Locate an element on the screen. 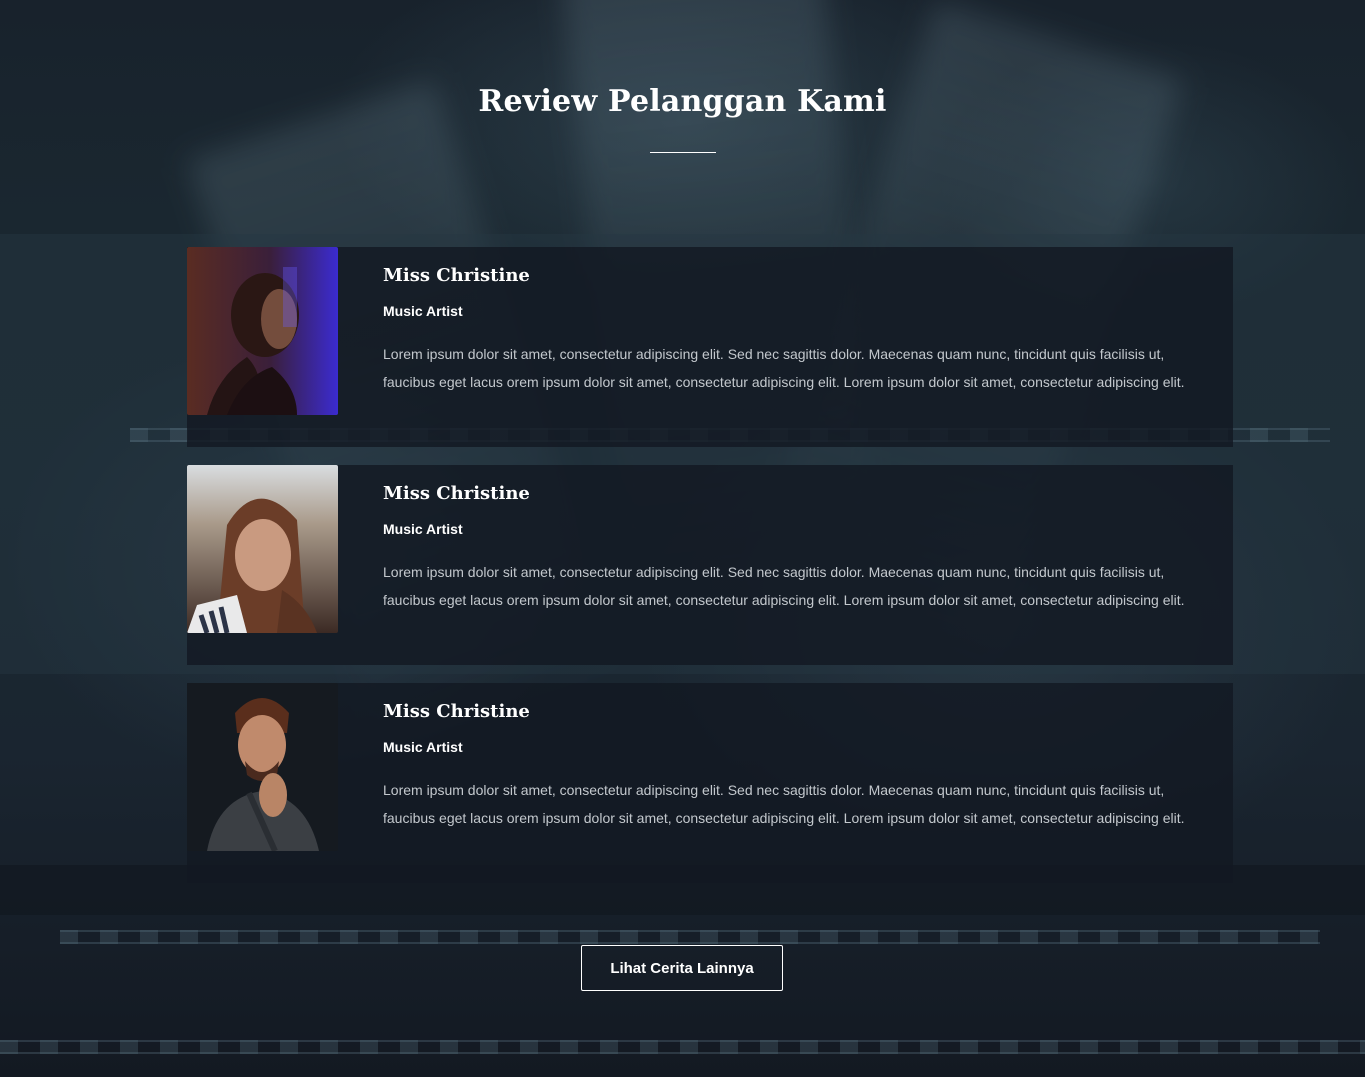  section-title: Review Pelanggan Kami is located at coordinates (682, 101).